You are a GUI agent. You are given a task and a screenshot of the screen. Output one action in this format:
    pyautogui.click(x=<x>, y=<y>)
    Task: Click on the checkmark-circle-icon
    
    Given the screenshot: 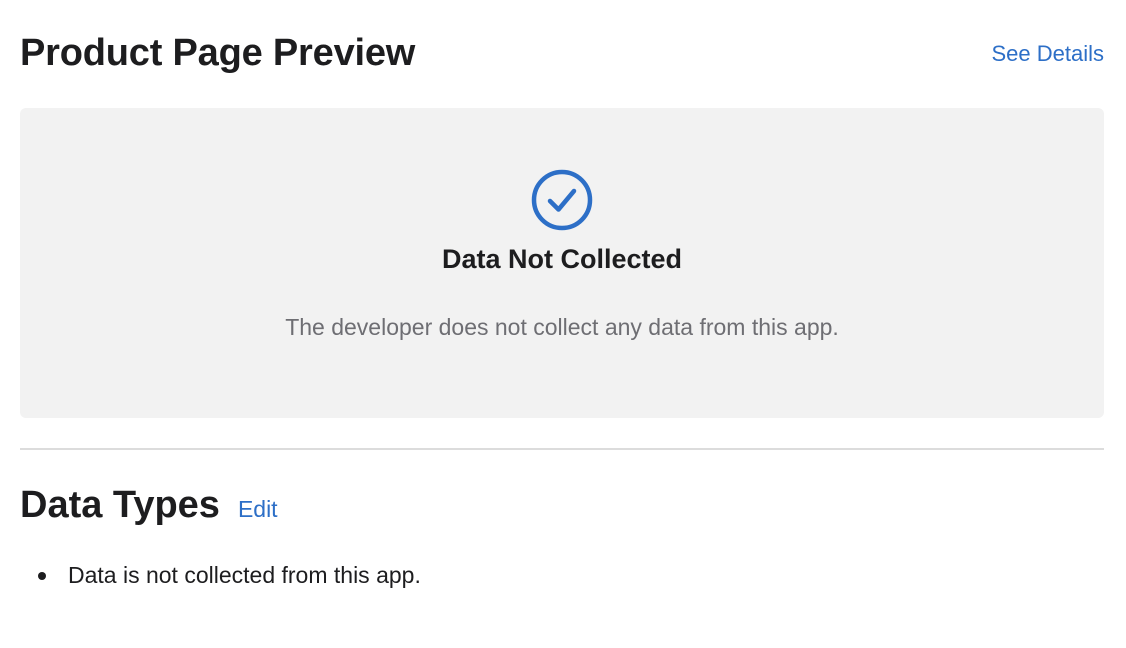 What is the action you would take?
    pyautogui.click(x=562, y=200)
    